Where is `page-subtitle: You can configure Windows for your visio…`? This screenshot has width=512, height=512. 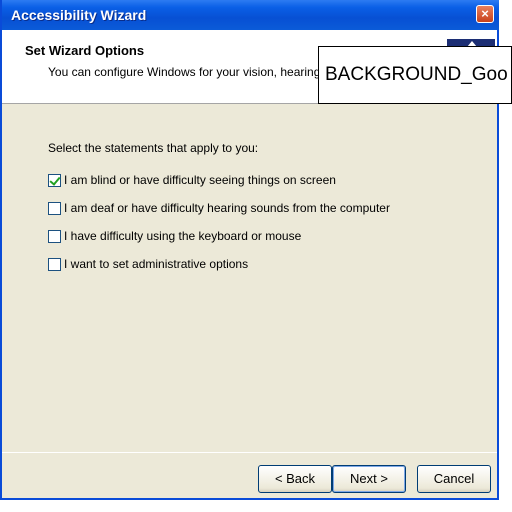
page-subtitle: You can configure Windows for your visio… is located at coordinates (185, 72).